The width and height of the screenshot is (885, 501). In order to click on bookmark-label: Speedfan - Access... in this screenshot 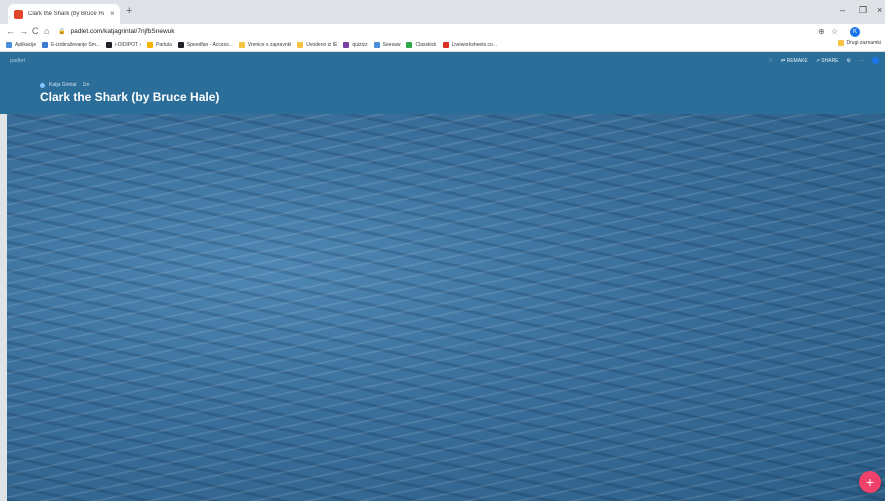, I will do `click(209, 45)`.